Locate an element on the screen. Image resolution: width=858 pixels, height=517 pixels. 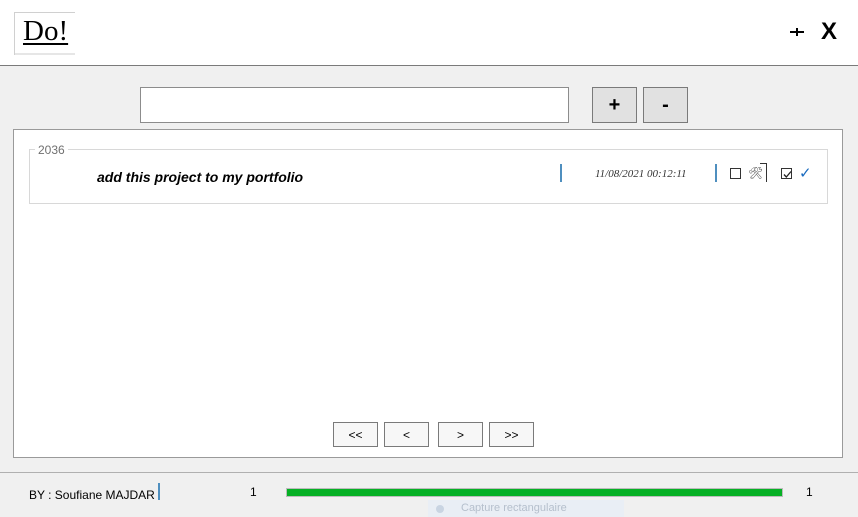
done-count: 1 is located at coordinates (253, 492).